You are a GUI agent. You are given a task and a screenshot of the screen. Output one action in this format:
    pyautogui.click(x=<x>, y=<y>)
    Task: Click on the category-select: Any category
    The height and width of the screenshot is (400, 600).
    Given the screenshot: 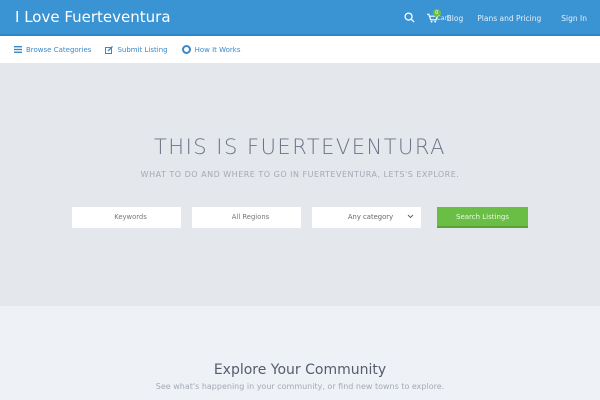 What is the action you would take?
    pyautogui.click(x=366, y=217)
    